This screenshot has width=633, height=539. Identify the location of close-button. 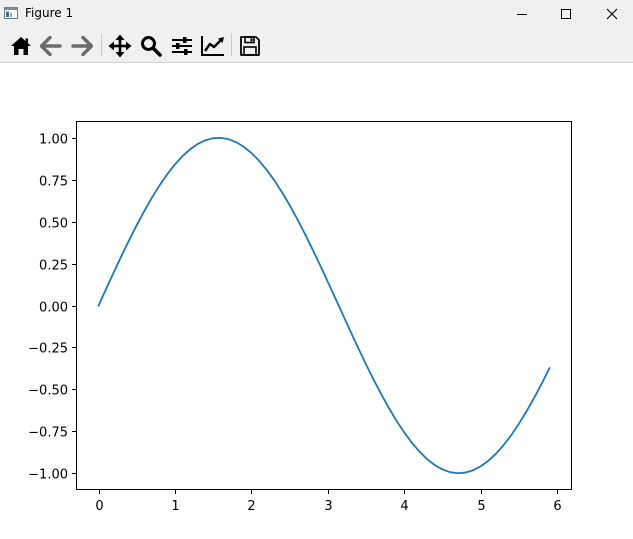
(611, 14).